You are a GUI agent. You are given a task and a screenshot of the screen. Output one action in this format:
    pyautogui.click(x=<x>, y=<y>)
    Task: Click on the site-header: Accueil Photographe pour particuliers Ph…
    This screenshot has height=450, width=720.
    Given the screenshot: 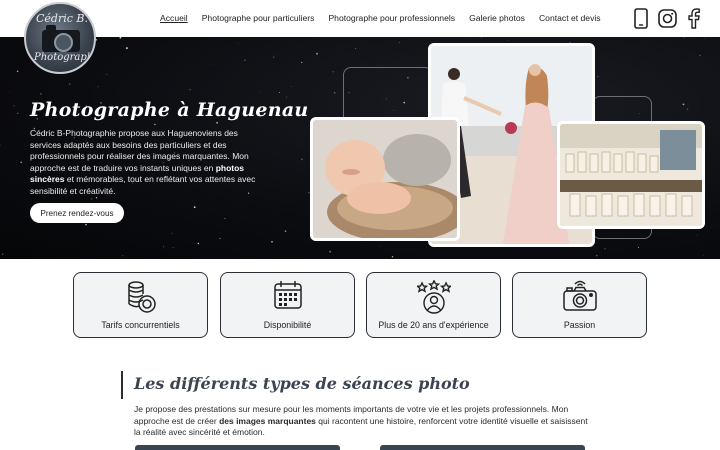 What is the action you would take?
    pyautogui.click(x=360, y=18)
    